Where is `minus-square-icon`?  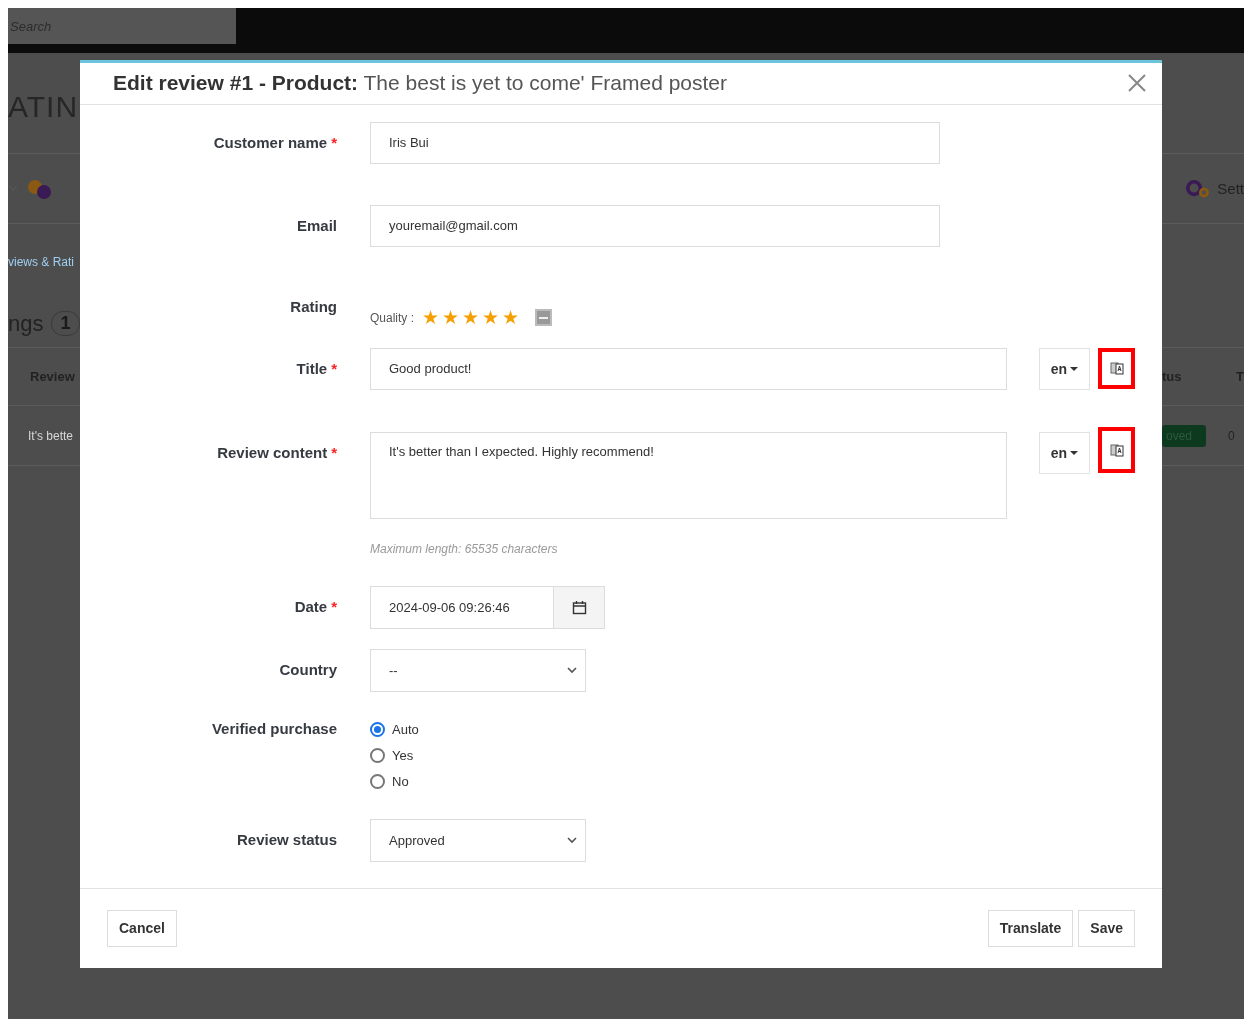 minus-square-icon is located at coordinates (543, 318).